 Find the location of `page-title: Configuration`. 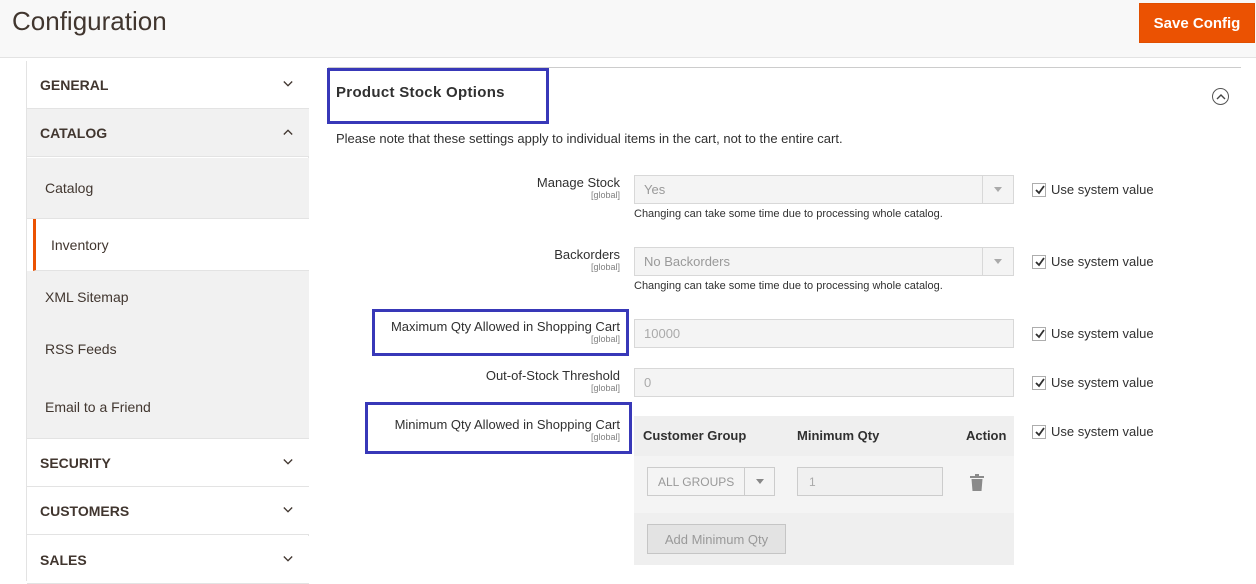

page-title: Configuration is located at coordinates (89, 21).